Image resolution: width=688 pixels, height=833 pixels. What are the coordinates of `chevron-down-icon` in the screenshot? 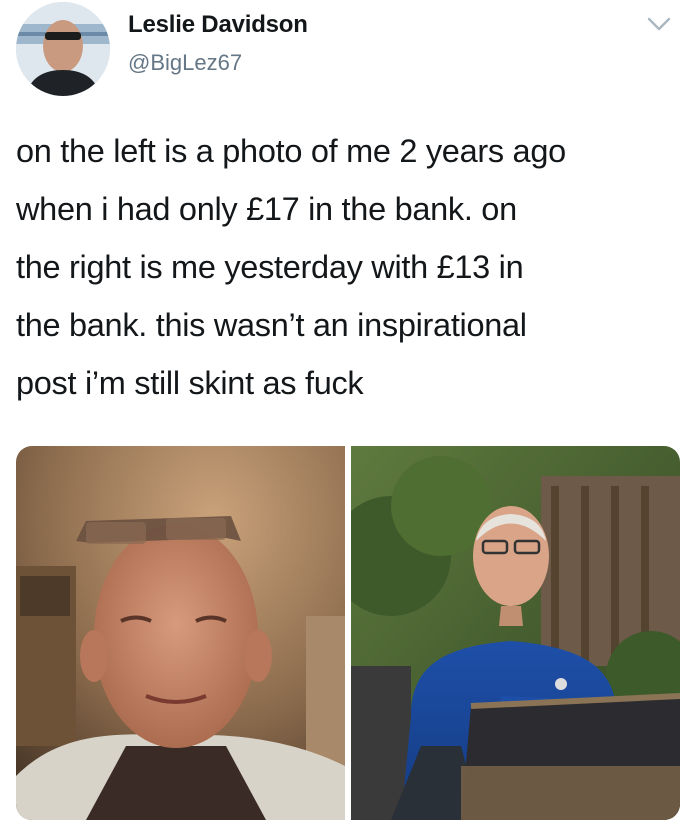 It's located at (659, 24).